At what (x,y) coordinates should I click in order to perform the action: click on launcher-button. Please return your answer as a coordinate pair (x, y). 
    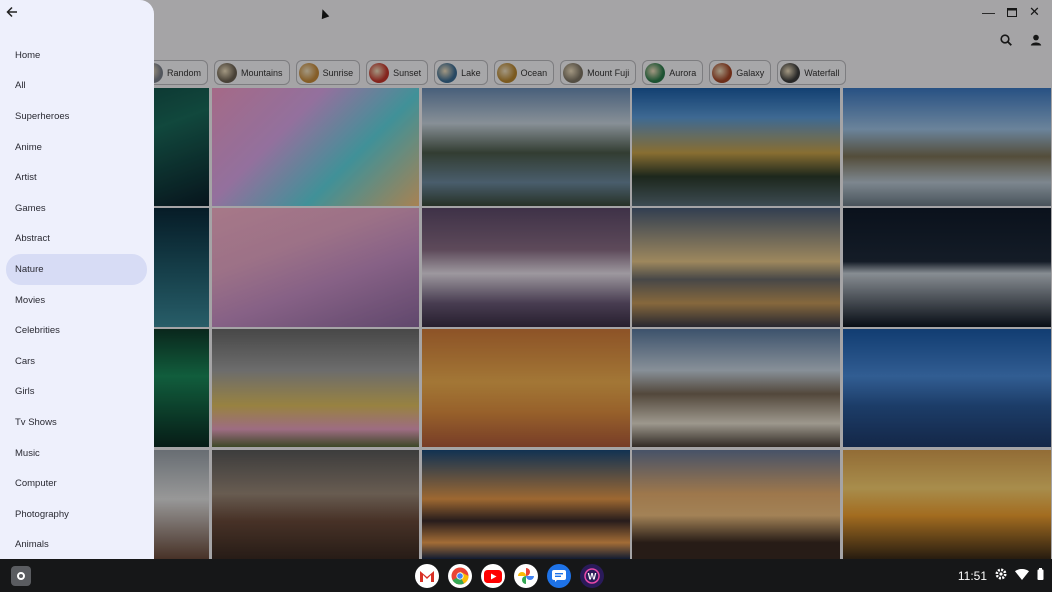
    Looking at the image, I should click on (21, 576).